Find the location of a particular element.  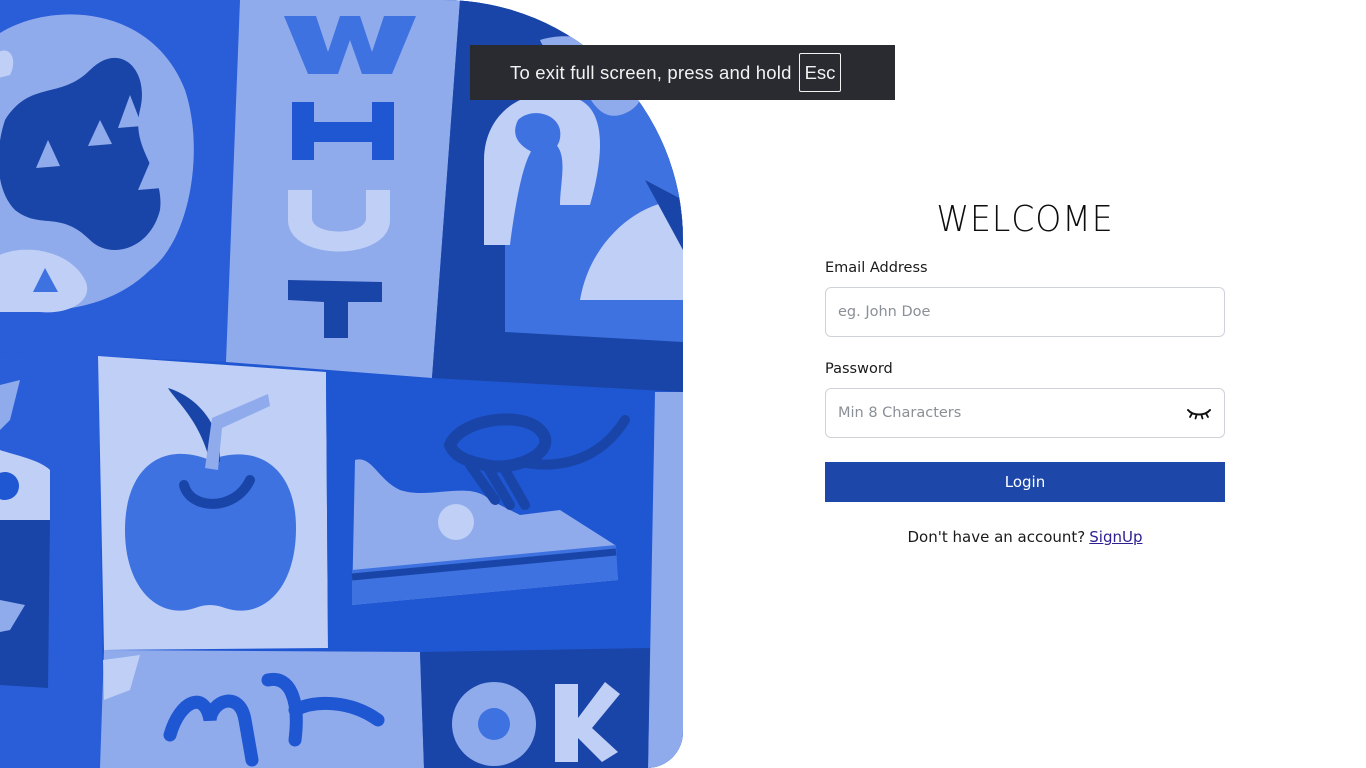

password-input-box is located at coordinates (1025, 413).